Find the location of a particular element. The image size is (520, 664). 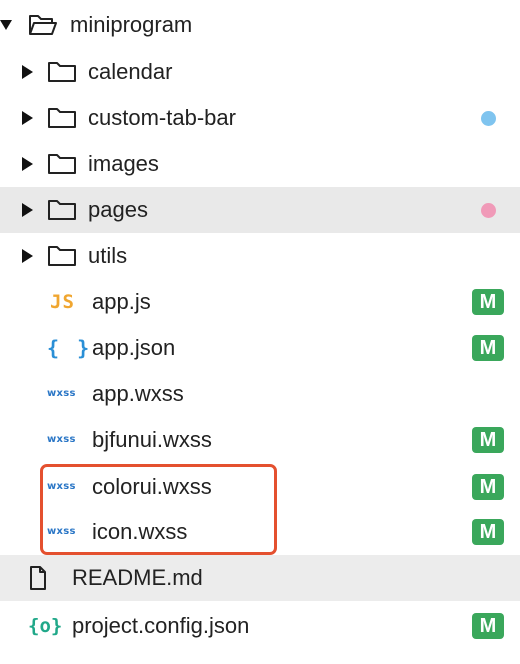

tree-item-icon-wxss: wxss icon.wxss M is located at coordinates (260, 532).